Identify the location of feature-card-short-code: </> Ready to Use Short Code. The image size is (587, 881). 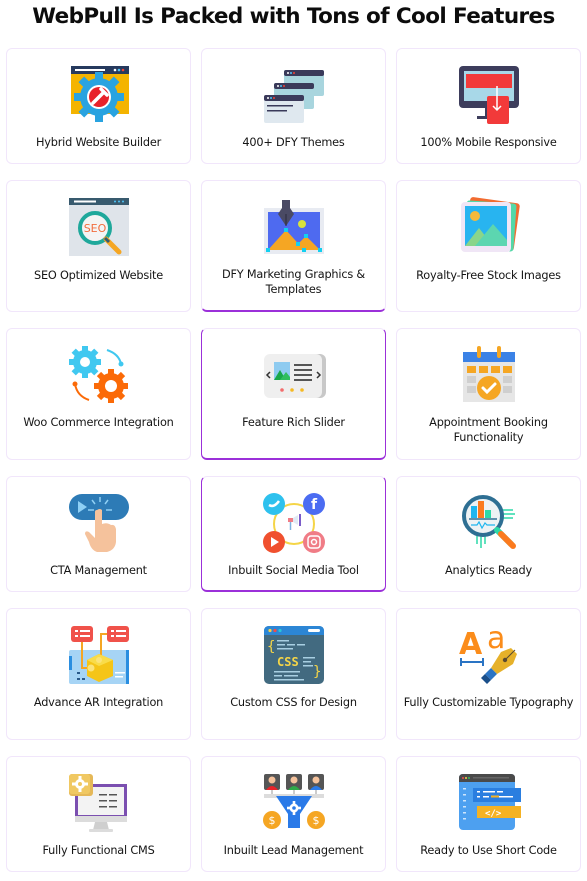
(488, 814).